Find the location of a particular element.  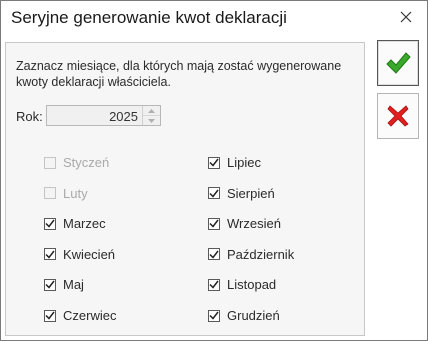

checkbox-month: Styczeń is located at coordinates (76, 162).